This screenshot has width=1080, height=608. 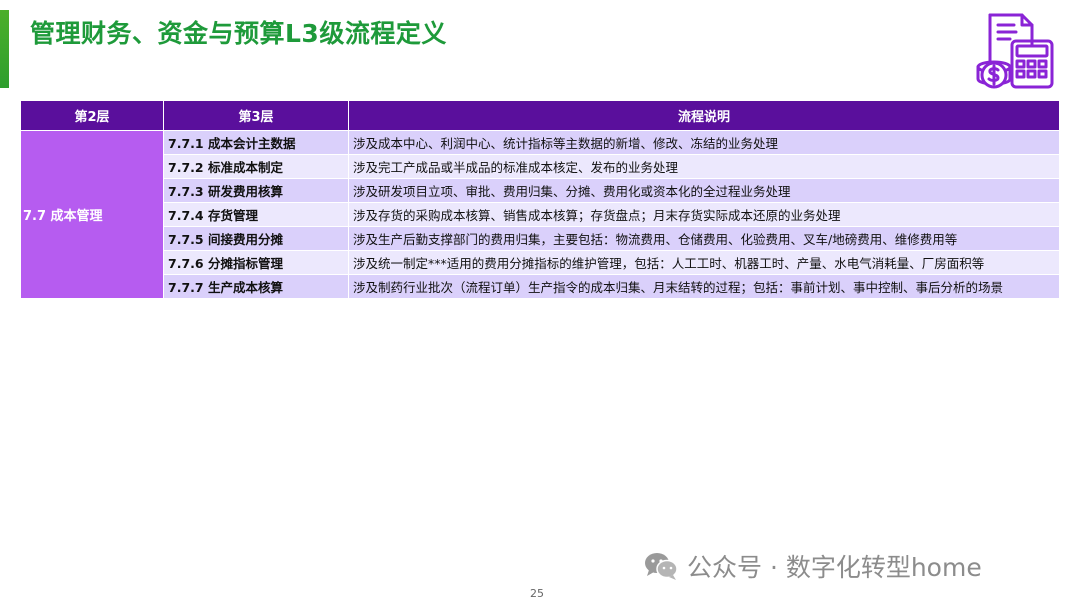 What do you see at coordinates (256, 142) in the screenshot?
I see `level3-cell: 7.7.1 成本会计主数据` at bounding box center [256, 142].